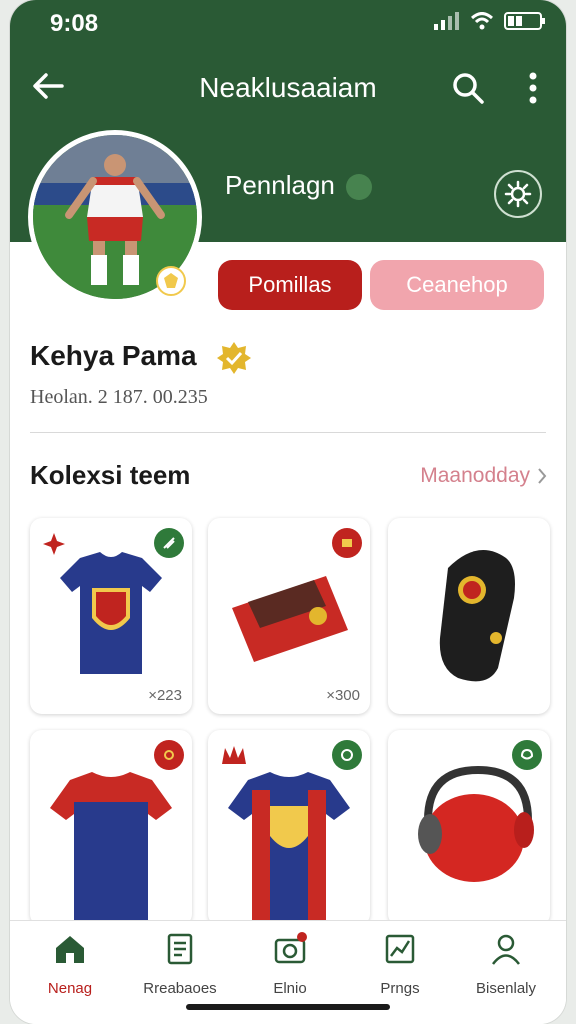 Image resolution: width=576 pixels, height=1024 pixels. What do you see at coordinates (280, 185) in the screenshot?
I see `profile-handle: Pennlagn` at bounding box center [280, 185].